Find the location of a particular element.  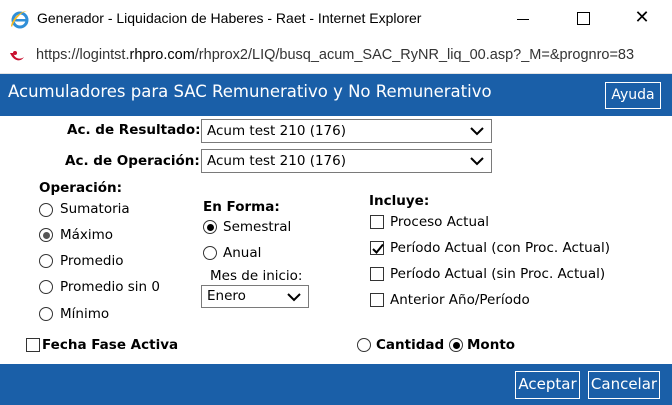

option-anterior-anio: Anterior Año/Período is located at coordinates (460, 300).